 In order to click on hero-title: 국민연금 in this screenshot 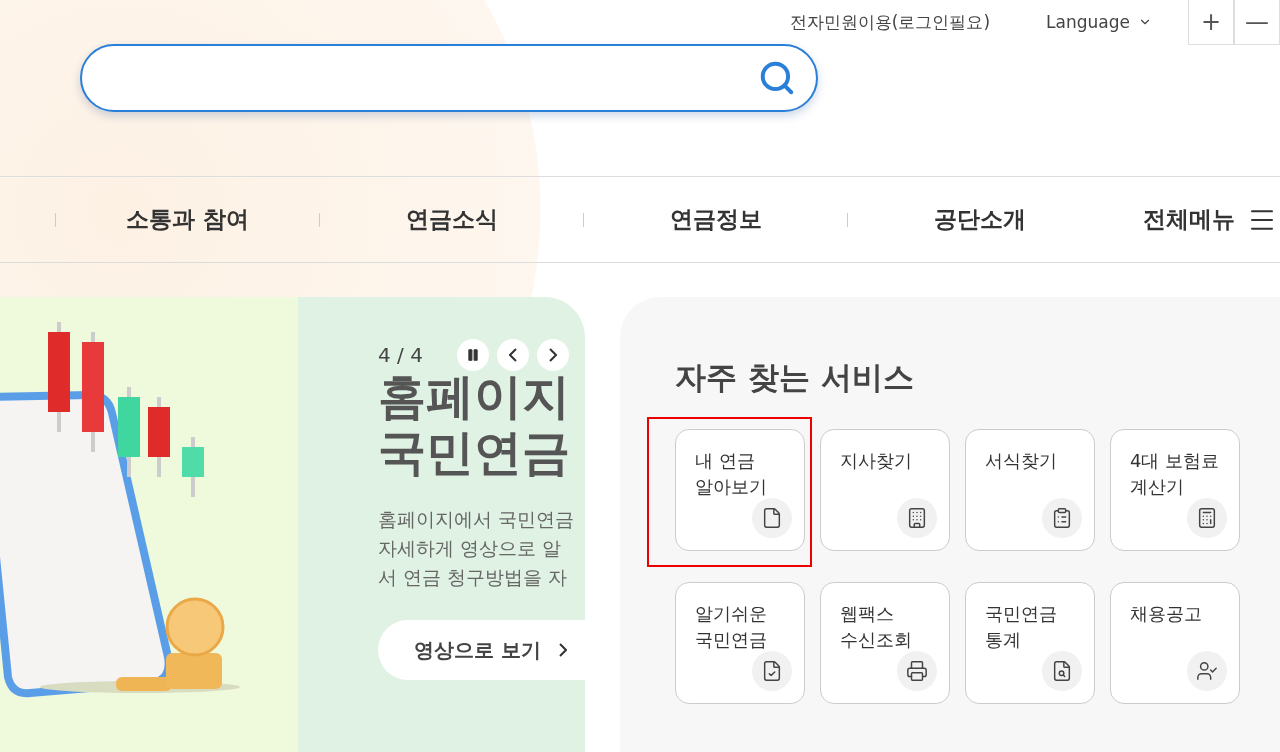, I will do `click(474, 452)`.